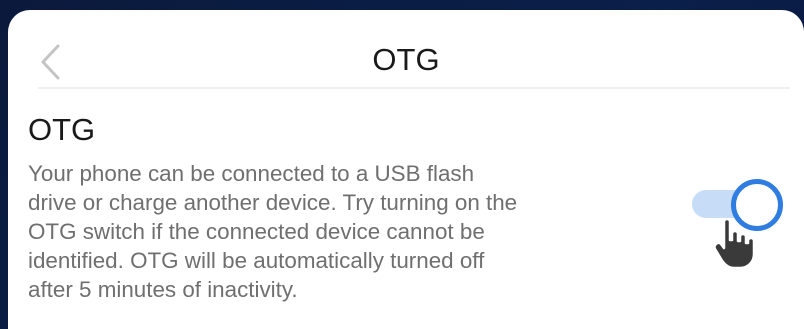 This screenshot has width=804, height=329. I want to click on header-divider, so click(414, 88).